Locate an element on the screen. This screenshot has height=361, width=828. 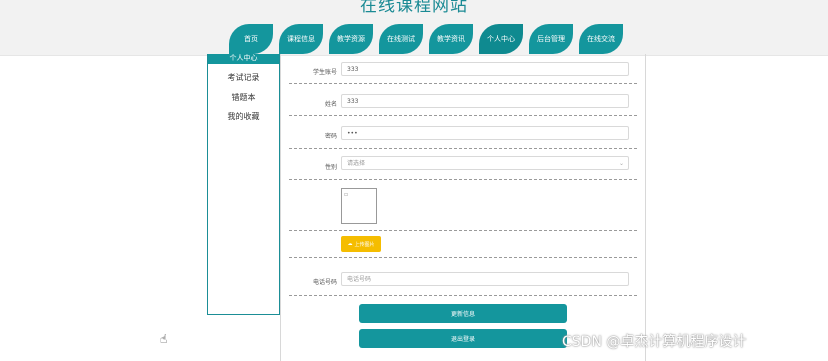
cloud-upload-icon: ☁ is located at coordinates (350, 244).